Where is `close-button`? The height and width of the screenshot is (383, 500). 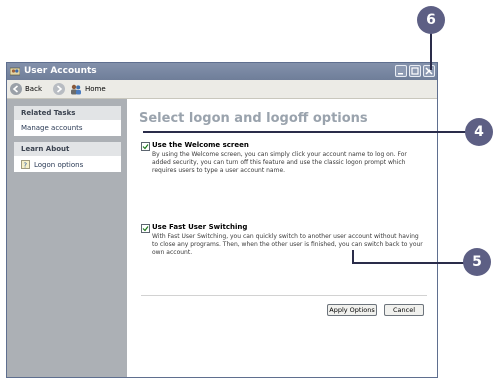 close-button is located at coordinates (429, 71).